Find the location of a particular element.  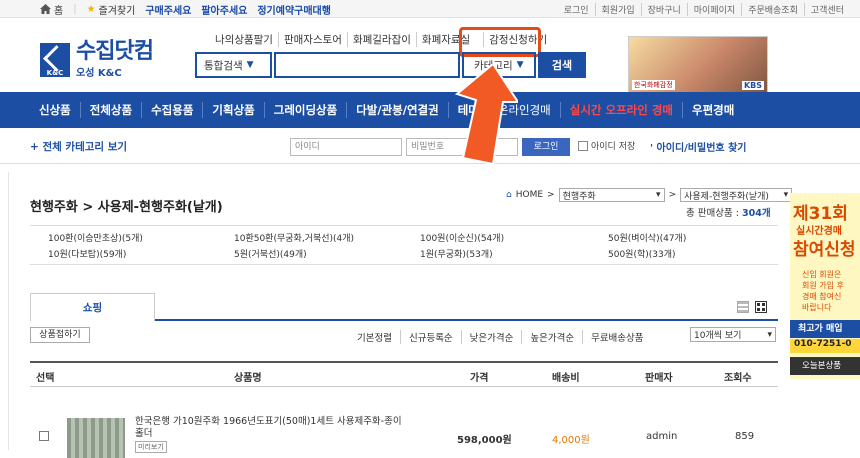

promo-top-price-buy: 최고가 매입 is located at coordinates (825, 329).